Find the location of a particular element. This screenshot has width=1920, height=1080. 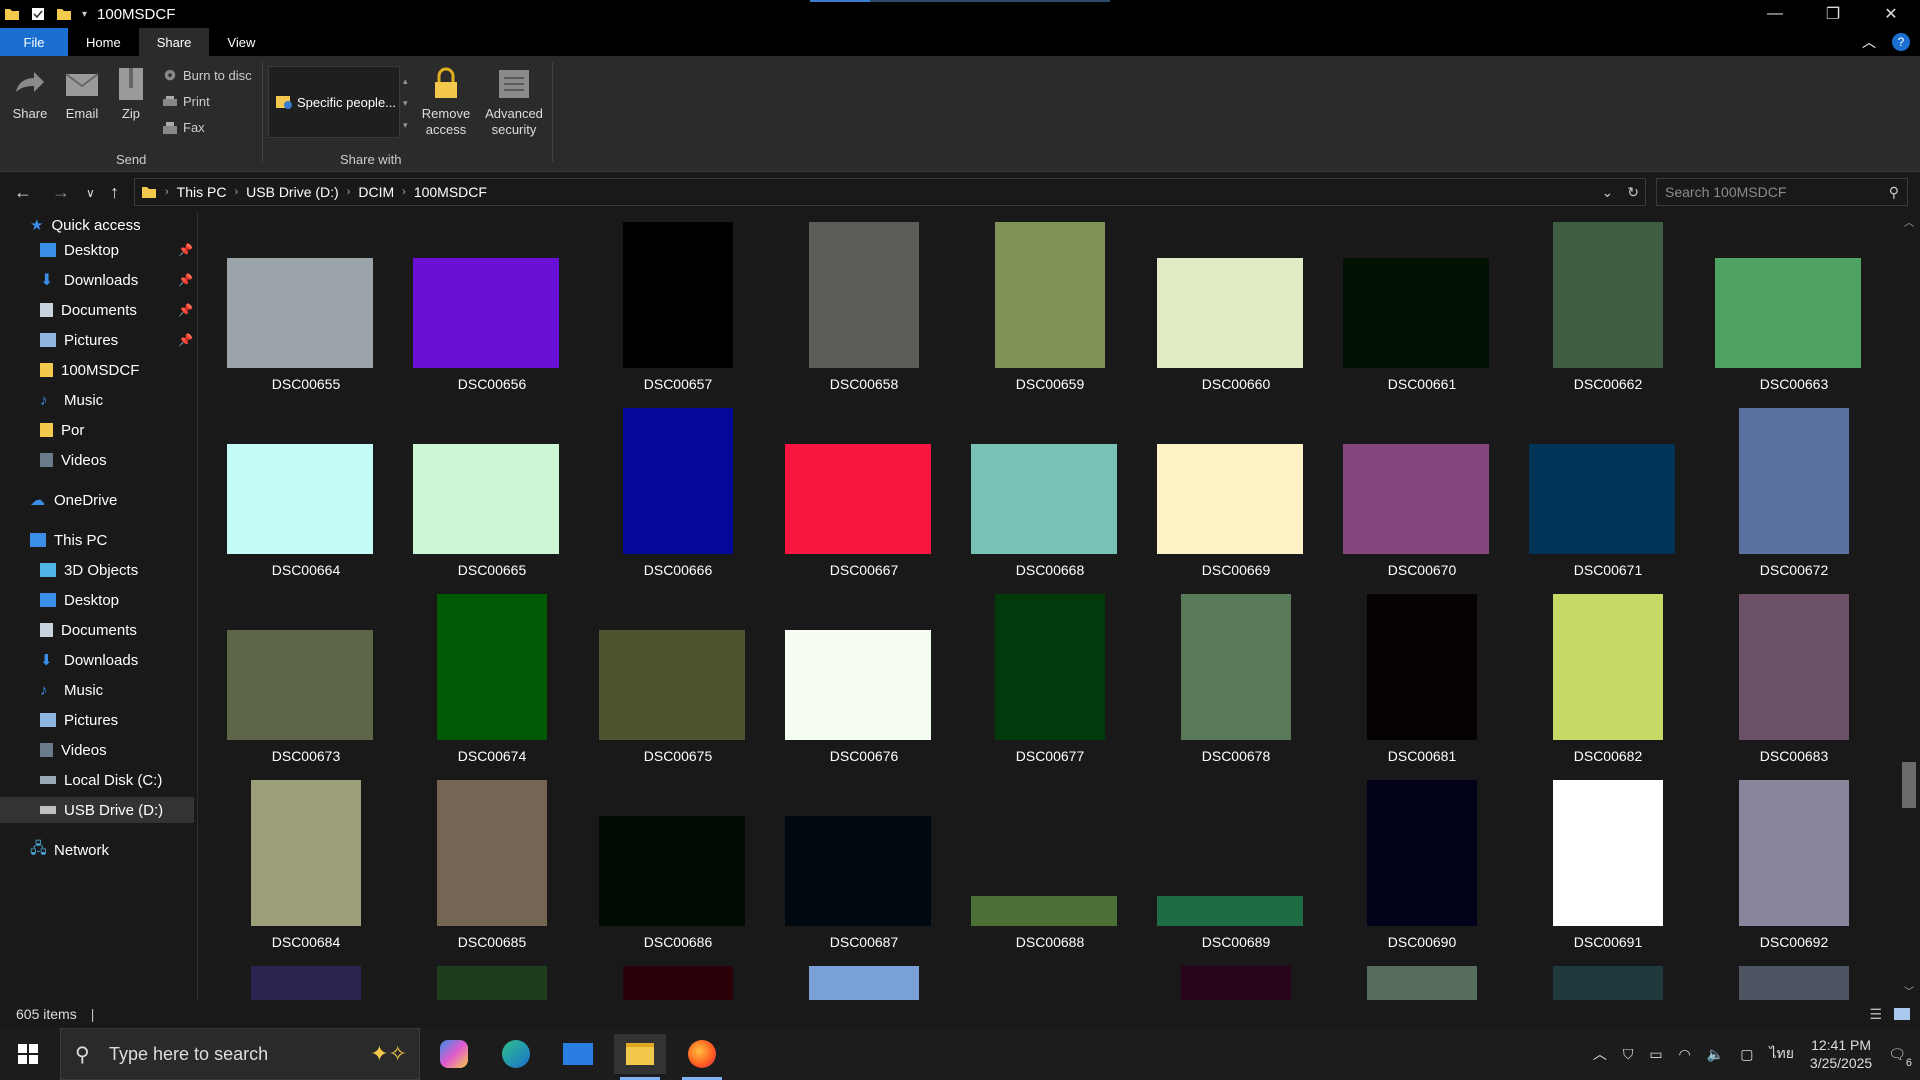

file-item: DSC00675 is located at coordinates (678, 687).